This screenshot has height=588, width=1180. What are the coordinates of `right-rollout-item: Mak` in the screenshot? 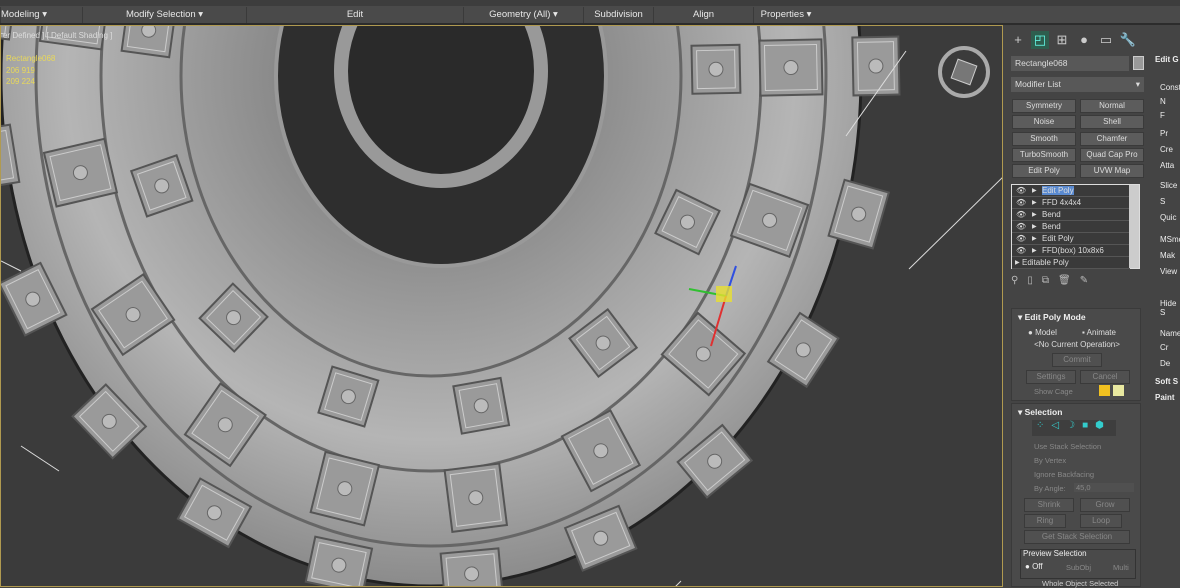 It's located at (1167, 255).